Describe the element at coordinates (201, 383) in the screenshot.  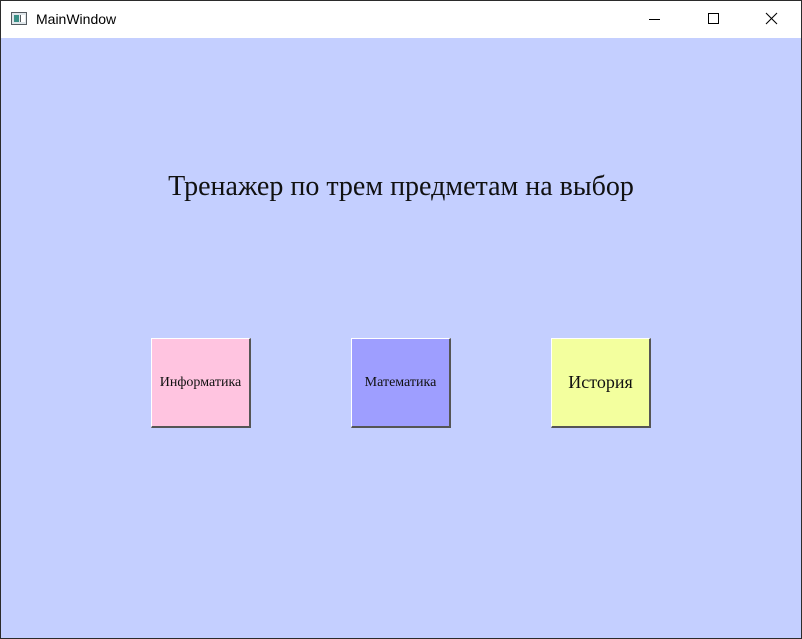
I see `informatics-button: Информатика` at that location.